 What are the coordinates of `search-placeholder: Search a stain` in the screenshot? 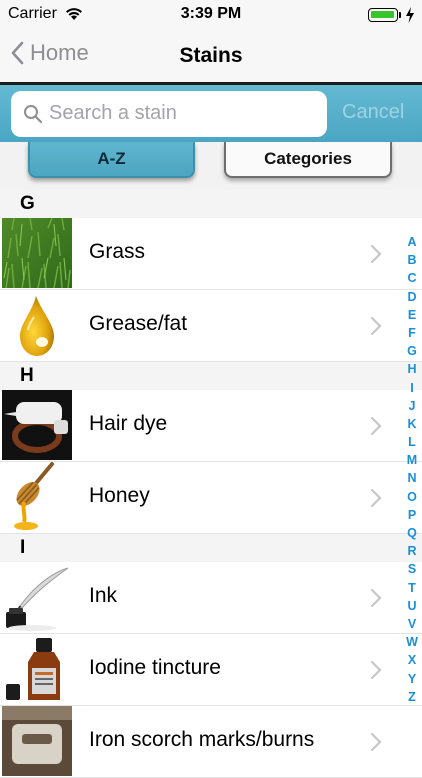 It's located at (113, 113).